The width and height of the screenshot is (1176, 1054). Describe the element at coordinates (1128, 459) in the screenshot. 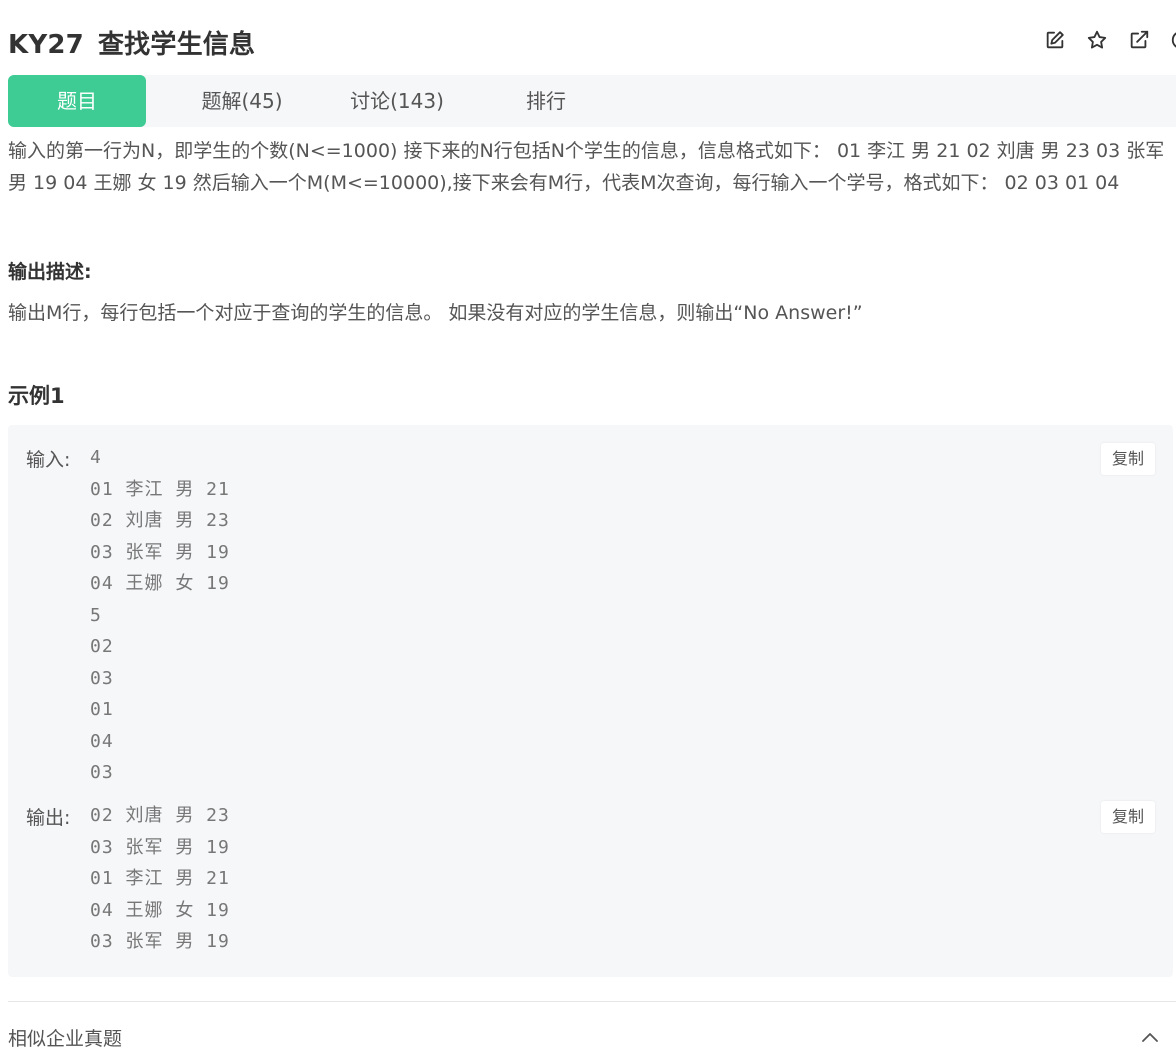

I see `copy-input-button: 复制` at that location.